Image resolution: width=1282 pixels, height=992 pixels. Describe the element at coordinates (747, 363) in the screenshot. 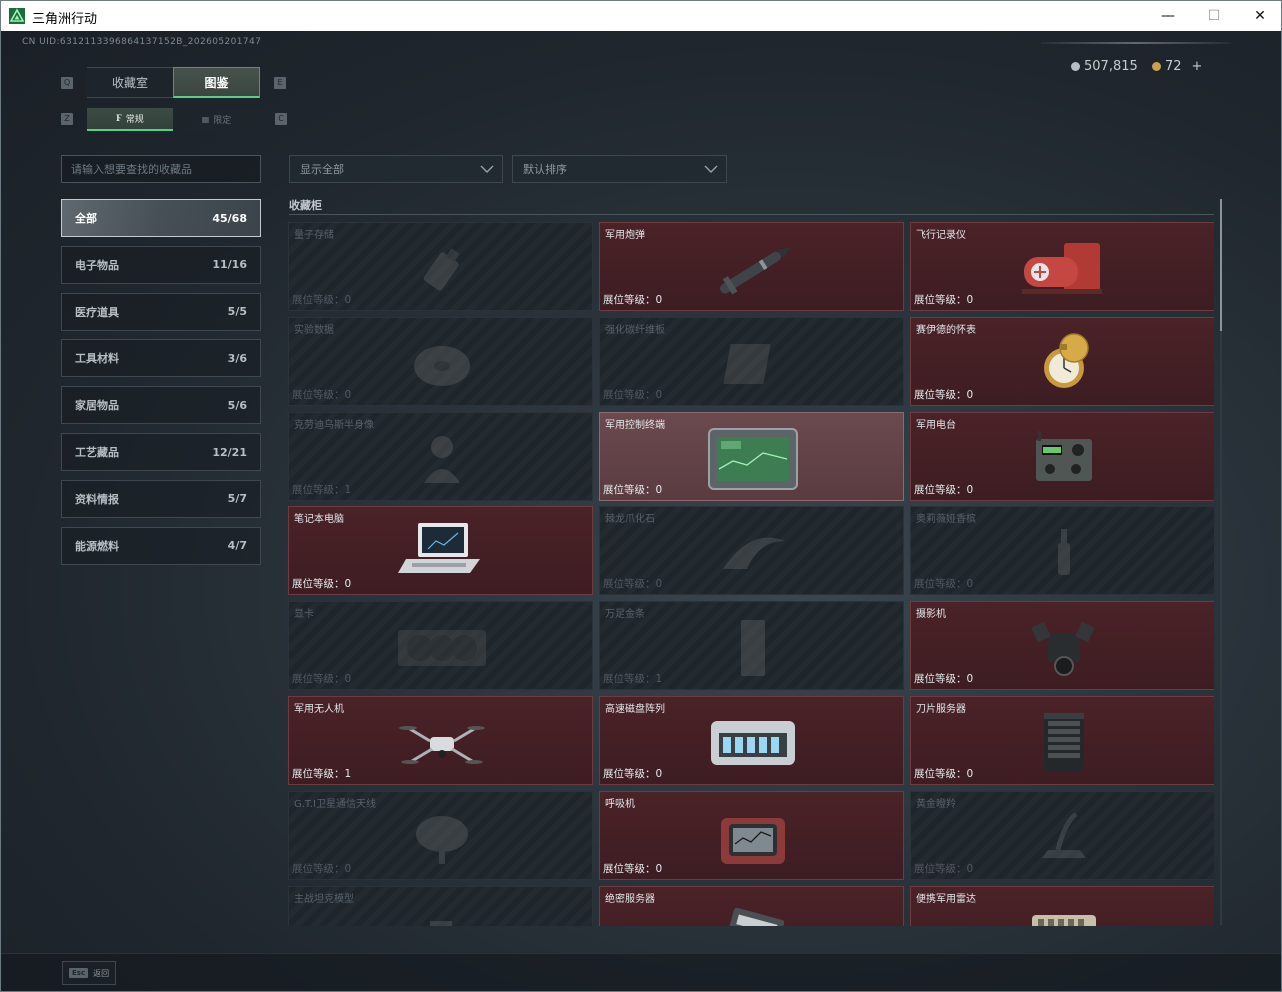

I see `carbon-plate-icon` at that location.